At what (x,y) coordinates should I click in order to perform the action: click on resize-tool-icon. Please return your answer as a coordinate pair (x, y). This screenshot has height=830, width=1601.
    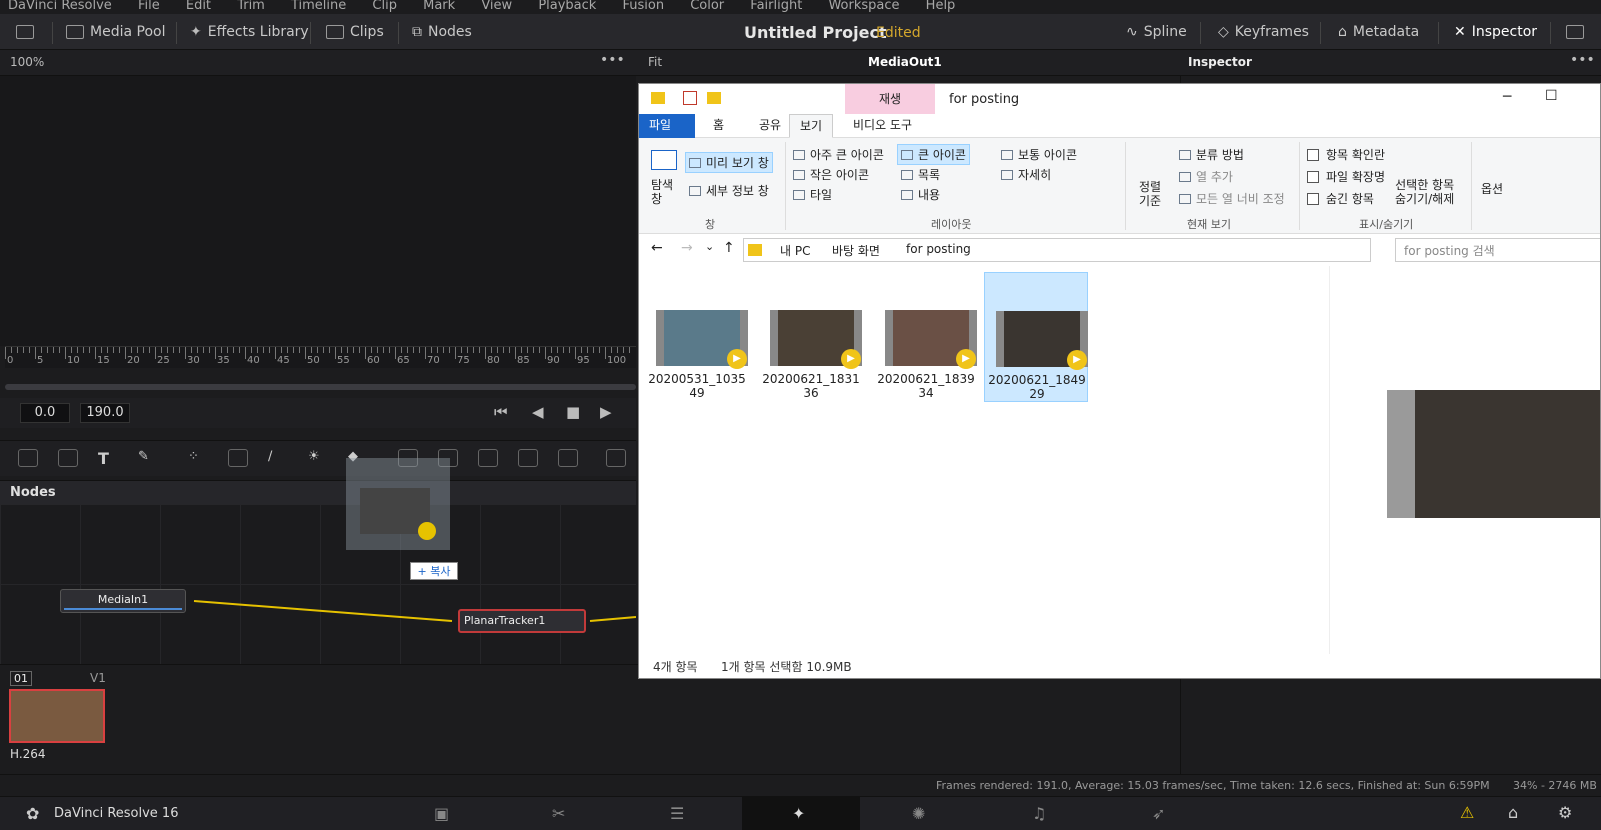
    Looking at the image, I should click on (568, 458).